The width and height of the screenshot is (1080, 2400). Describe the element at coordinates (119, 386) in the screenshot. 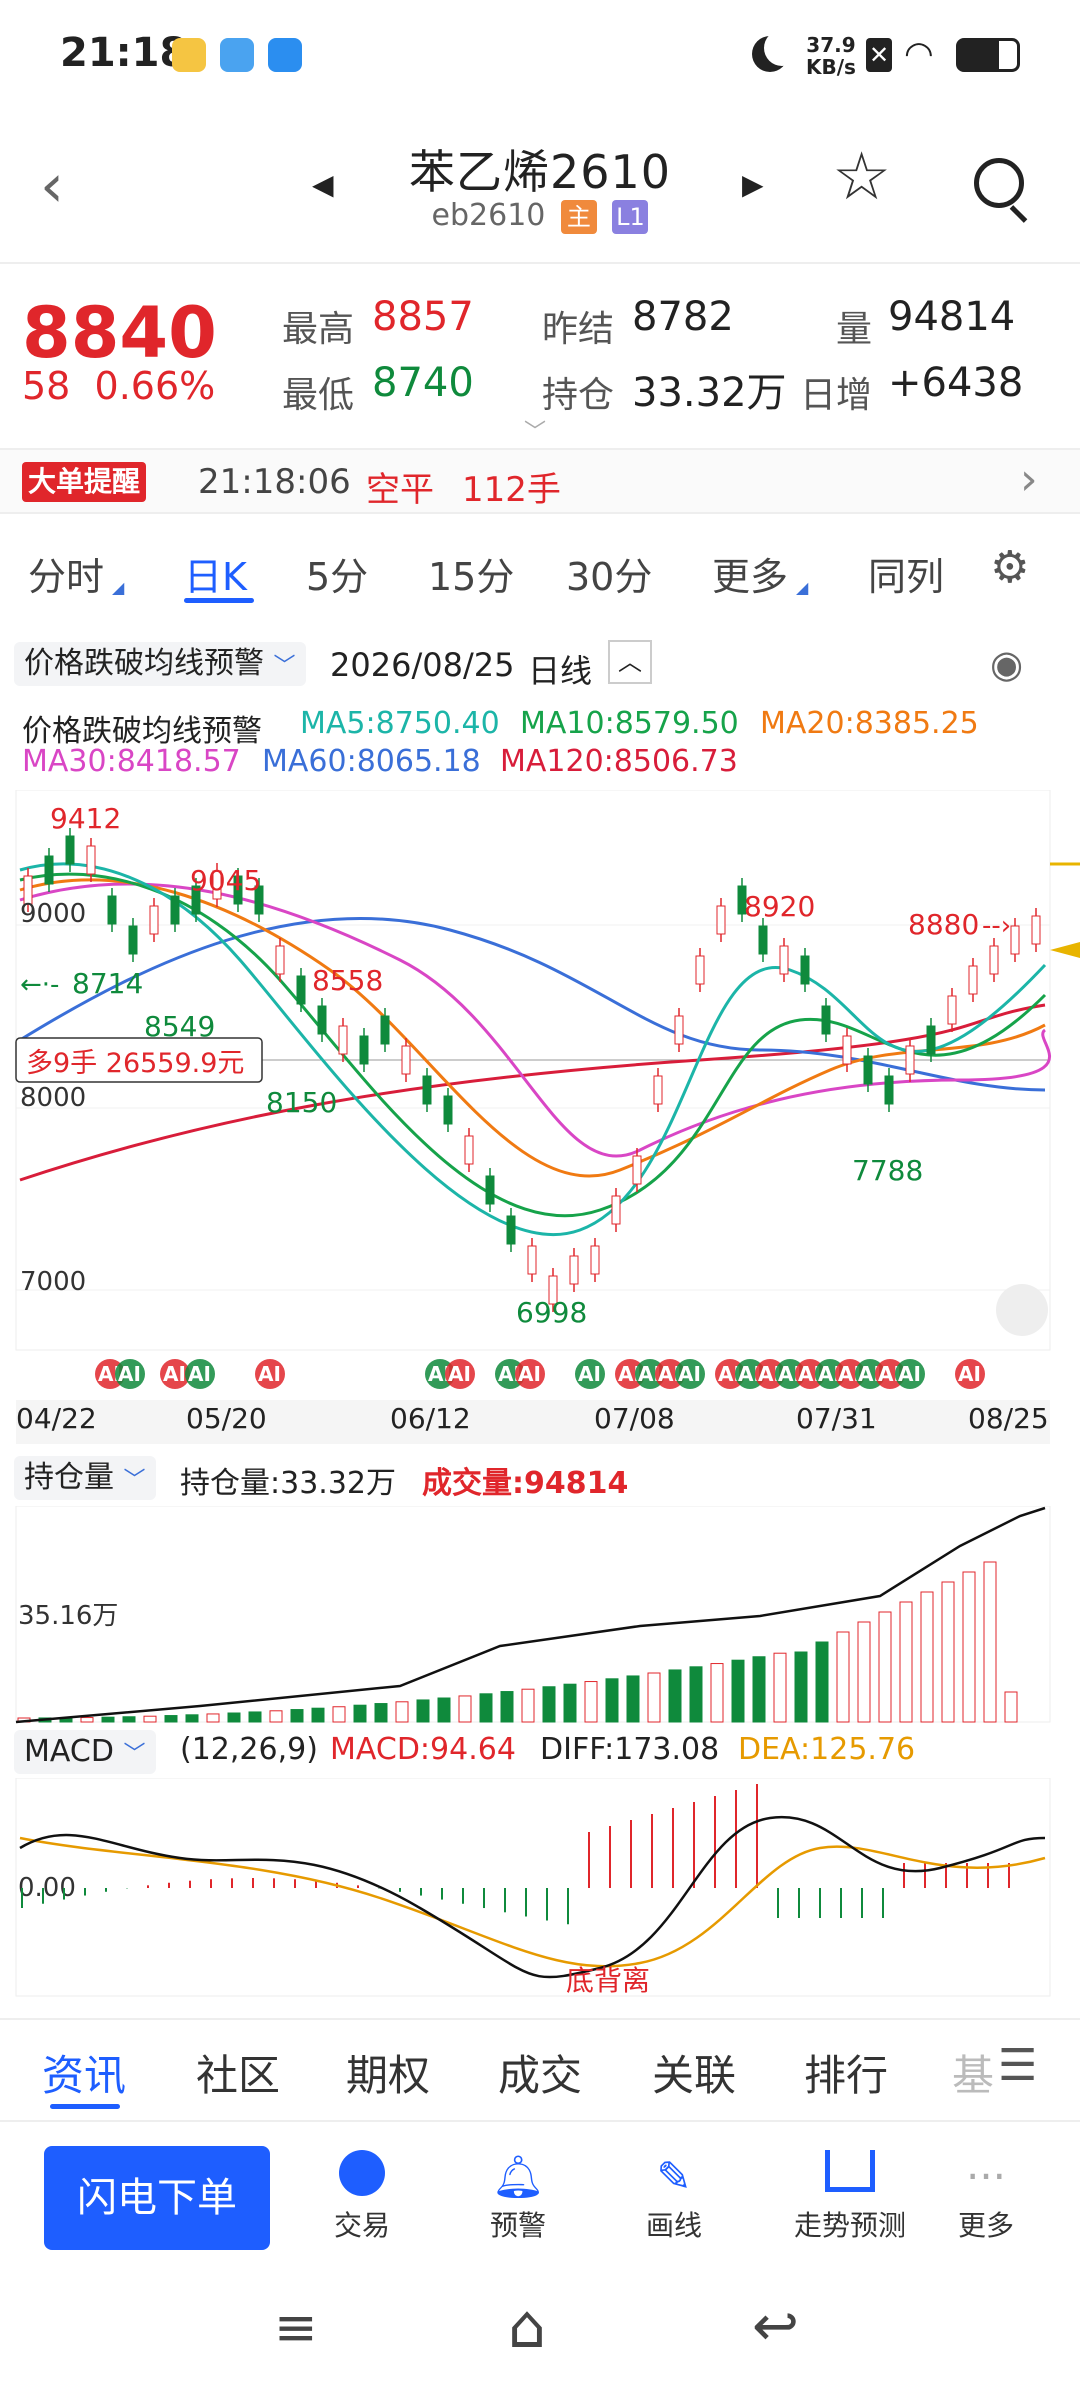

I see `price-change: 58 0.66%` at that location.